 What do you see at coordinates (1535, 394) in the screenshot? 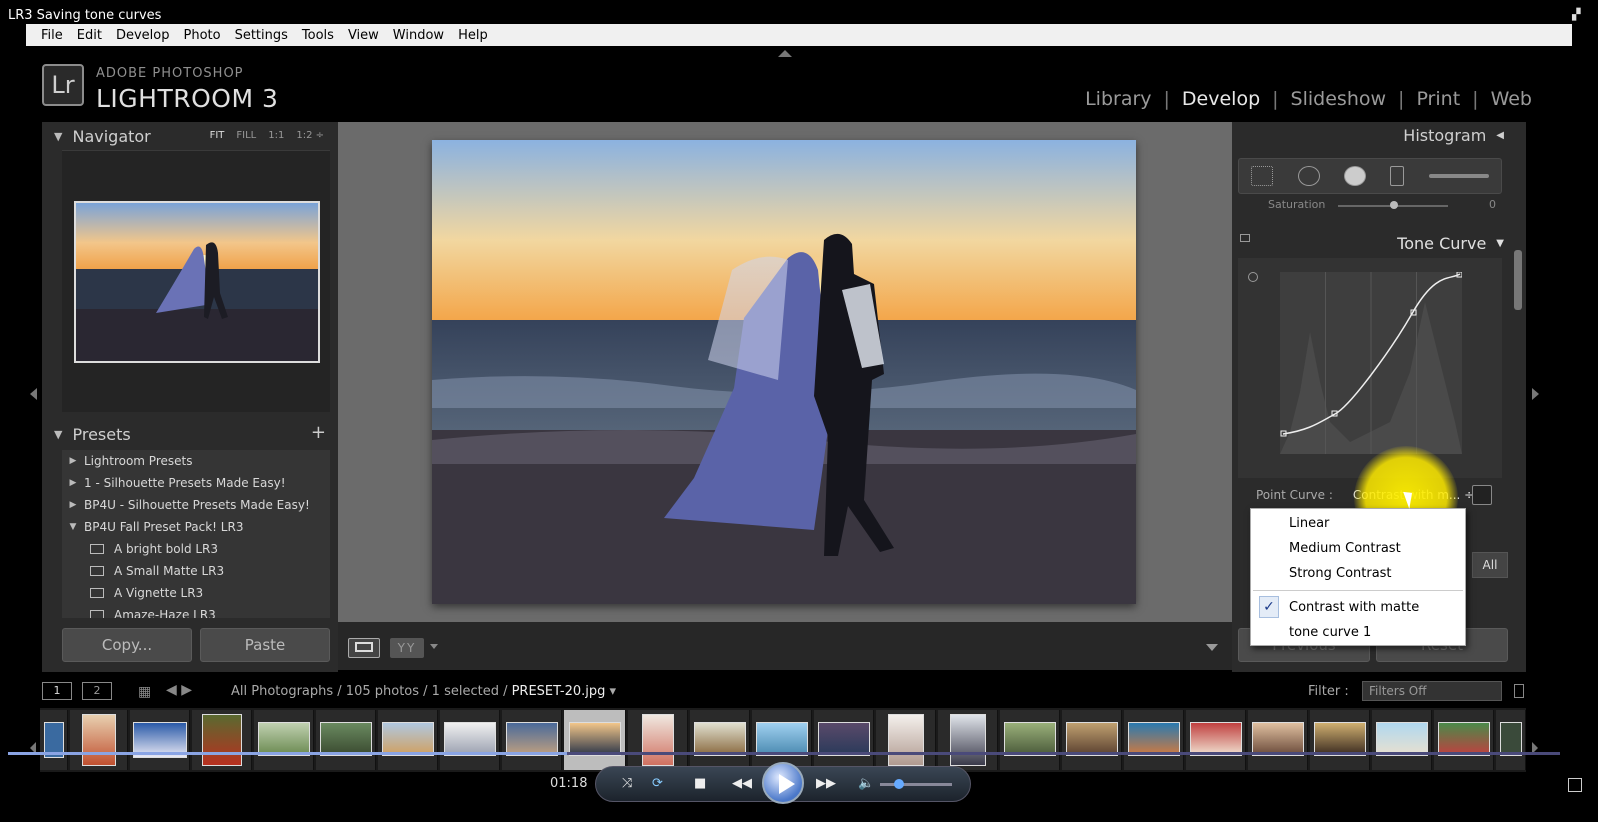
I see `right-panel-toggle-icon` at bounding box center [1535, 394].